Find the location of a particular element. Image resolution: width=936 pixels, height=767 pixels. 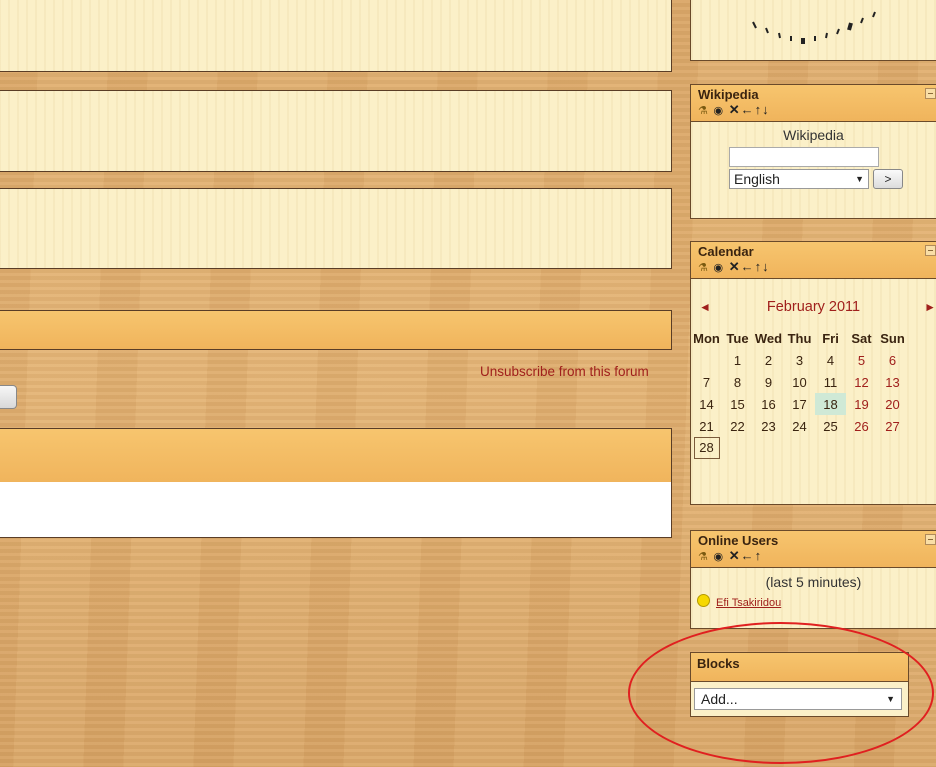

online-users-block-header: Online Users ⚗ ◉ ✕←↑ is located at coordinates (813, 549).